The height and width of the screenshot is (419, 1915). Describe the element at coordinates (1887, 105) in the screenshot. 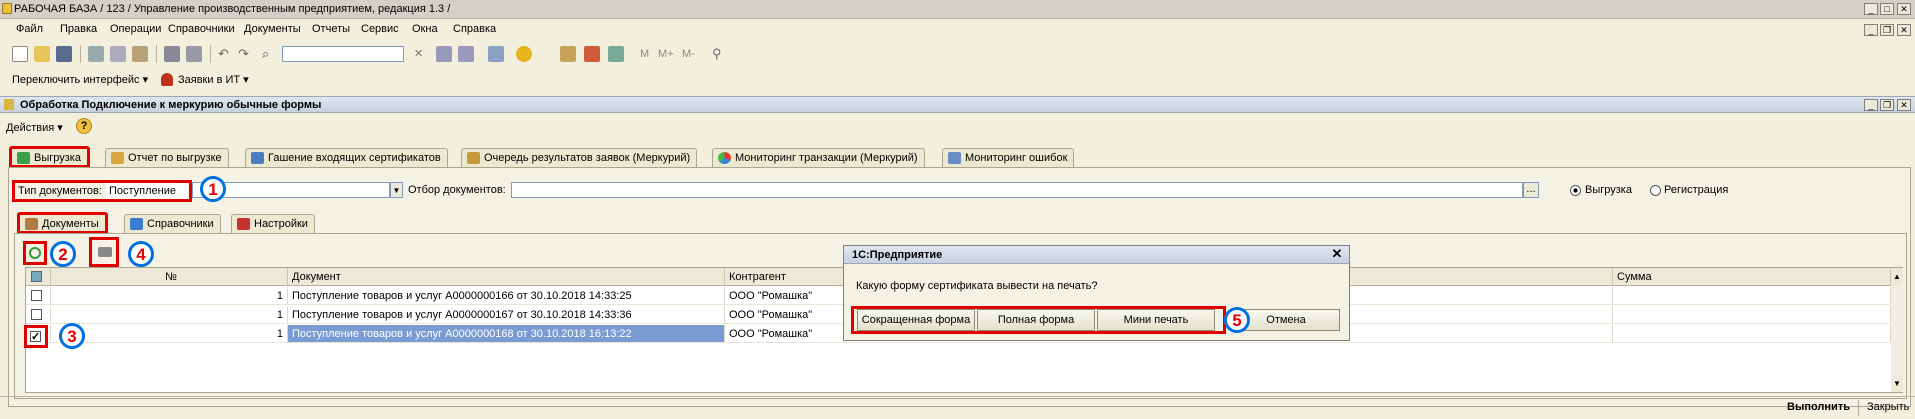

I see `form-restore-button: ❐` at that location.